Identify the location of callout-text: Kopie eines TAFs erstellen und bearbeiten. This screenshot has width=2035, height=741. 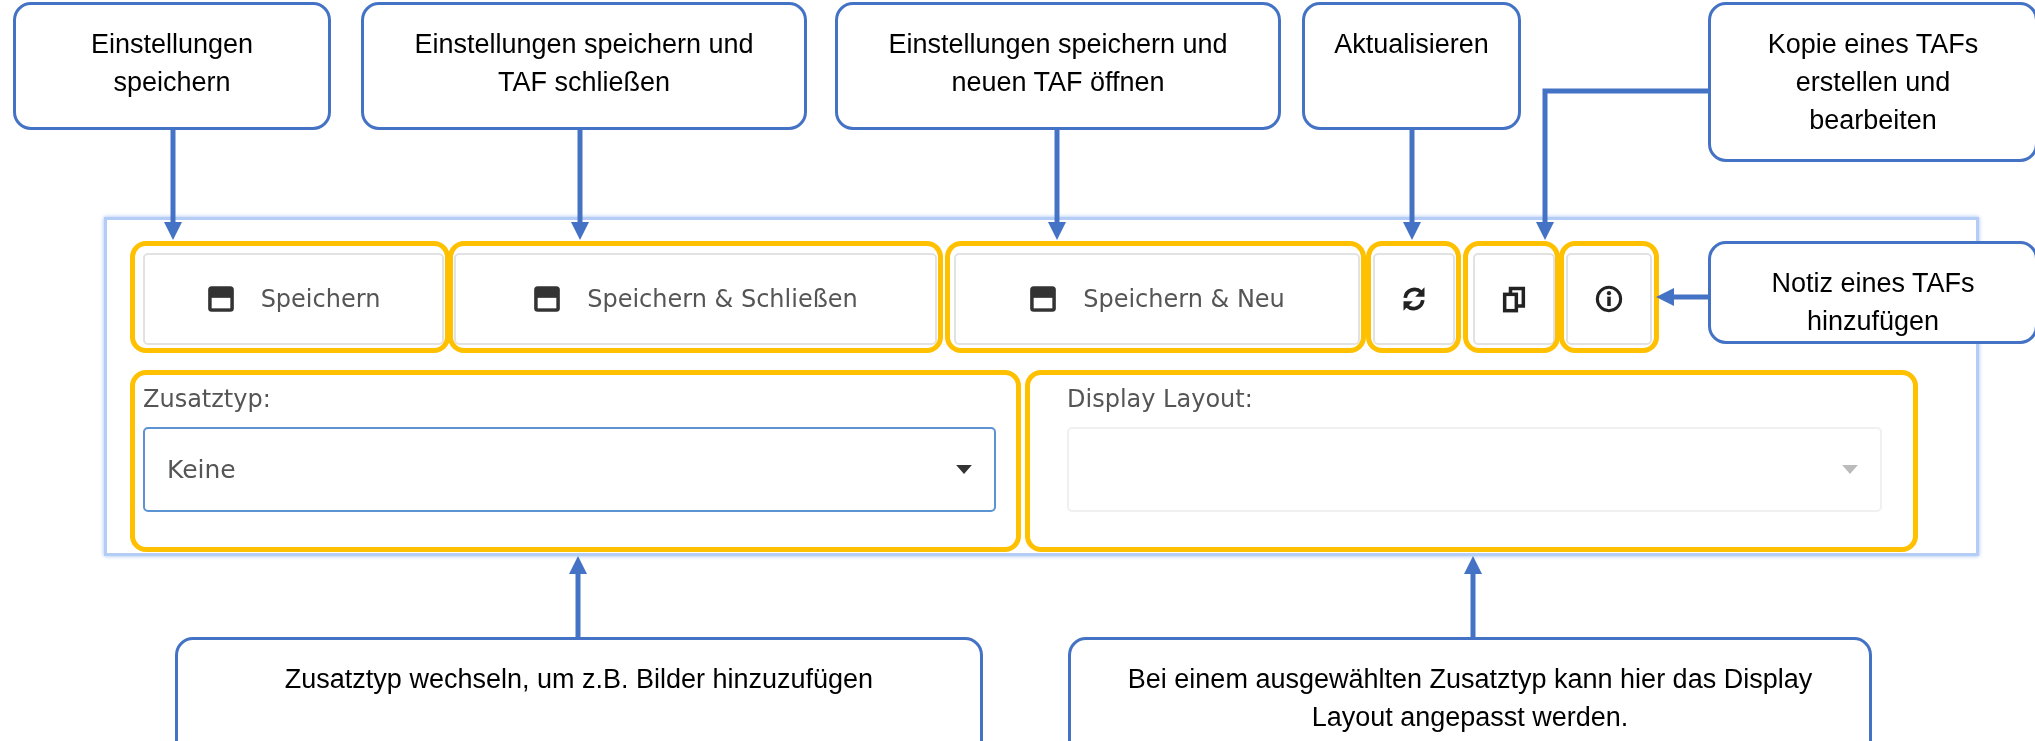
(1873, 82).